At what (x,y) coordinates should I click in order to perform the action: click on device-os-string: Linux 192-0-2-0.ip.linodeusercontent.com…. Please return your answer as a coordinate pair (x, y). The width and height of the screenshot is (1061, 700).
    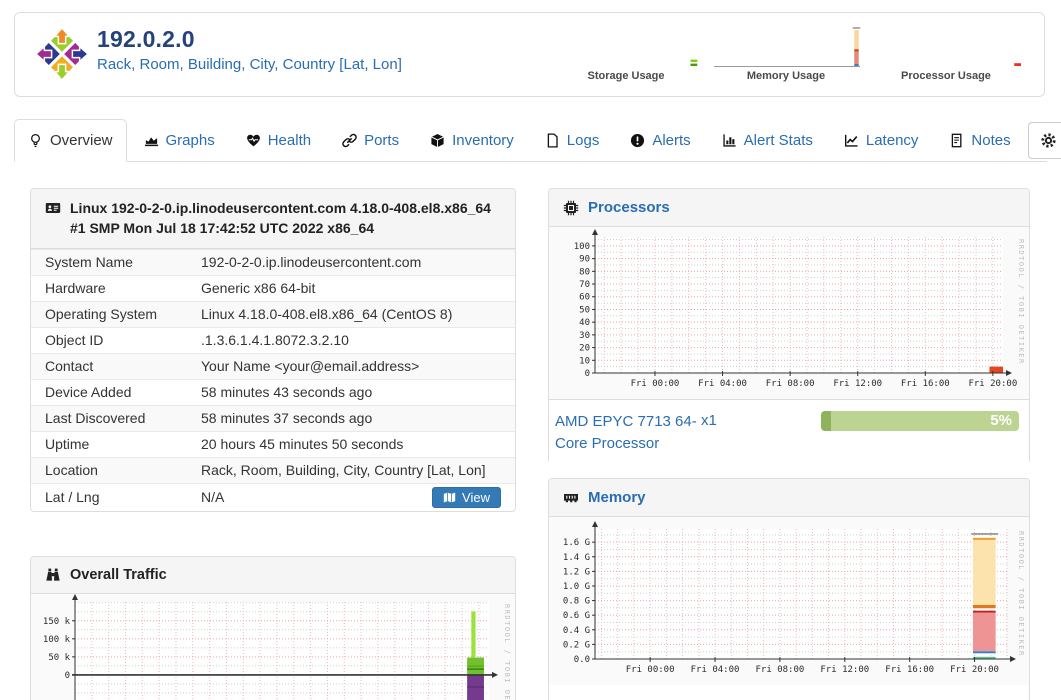
    Looking at the image, I should click on (280, 218).